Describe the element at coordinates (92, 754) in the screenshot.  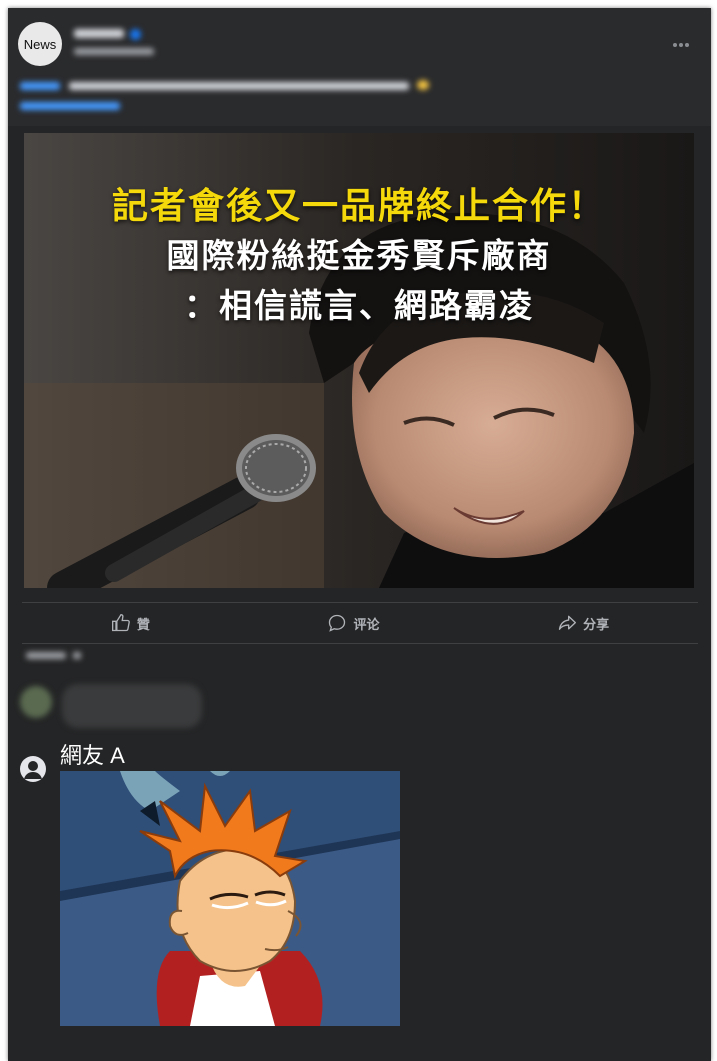
I see `comment-username: 網友 A` at that location.